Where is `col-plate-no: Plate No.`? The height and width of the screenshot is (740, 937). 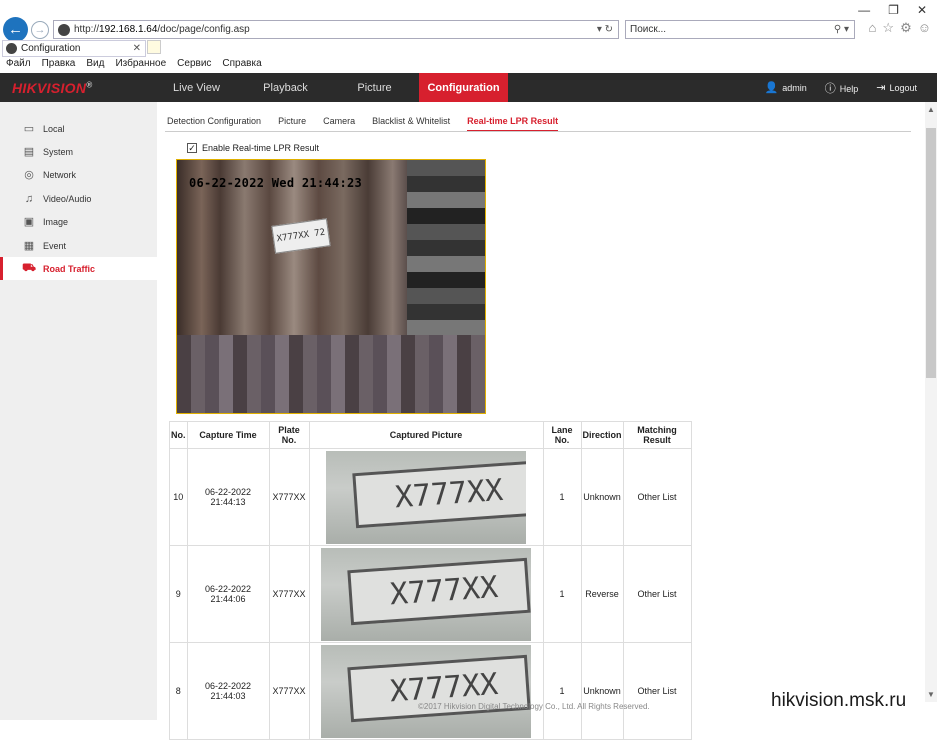
col-plate-no: Plate No. is located at coordinates (289, 435).